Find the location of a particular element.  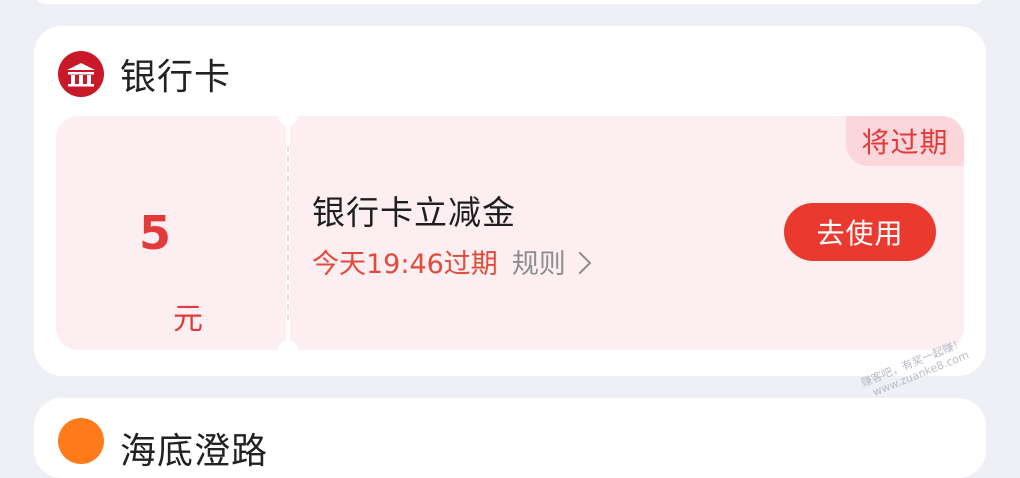

previous-card-edge is located at coordinates (510, 2).